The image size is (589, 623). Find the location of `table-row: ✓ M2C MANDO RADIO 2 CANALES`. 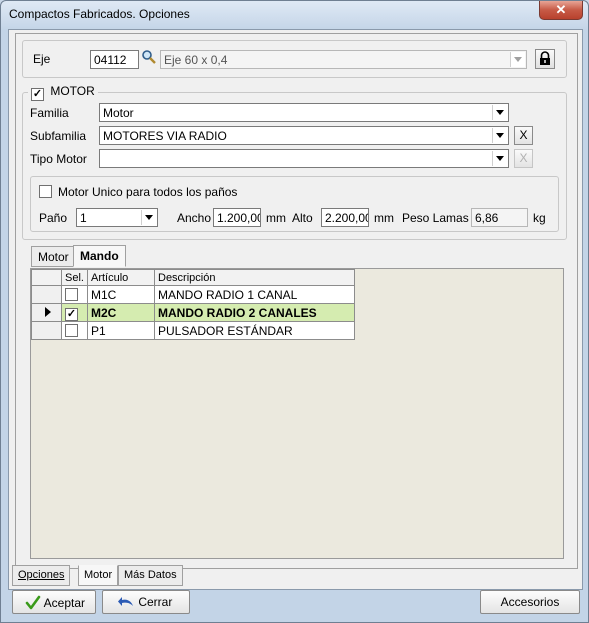

table-row: ✓ M2C MANDO RADIO 2 CANALES is located at coordinates (193, 312).